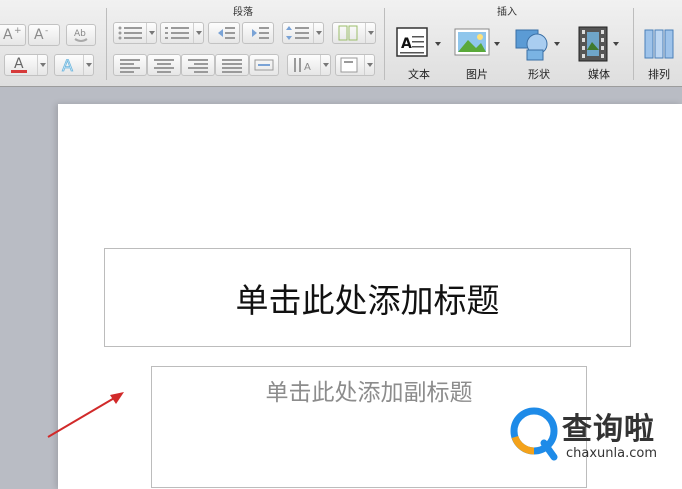 Image resolution: width=682 pixels, height=489 pixels. I want to click on increase-indent-icon, so click(260, 33).